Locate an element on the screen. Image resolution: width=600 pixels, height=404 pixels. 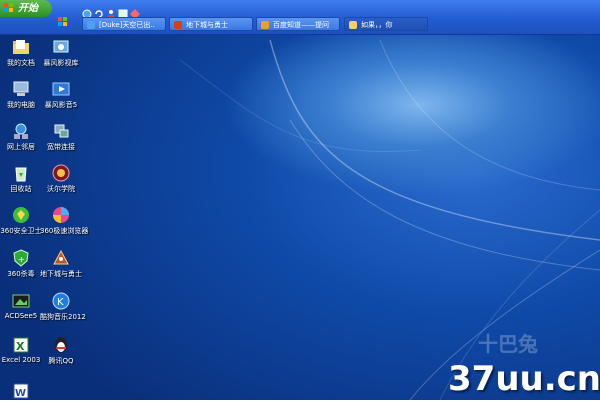
desktop-icon-label: ACDSee5 is located at coordinates (21, 316).